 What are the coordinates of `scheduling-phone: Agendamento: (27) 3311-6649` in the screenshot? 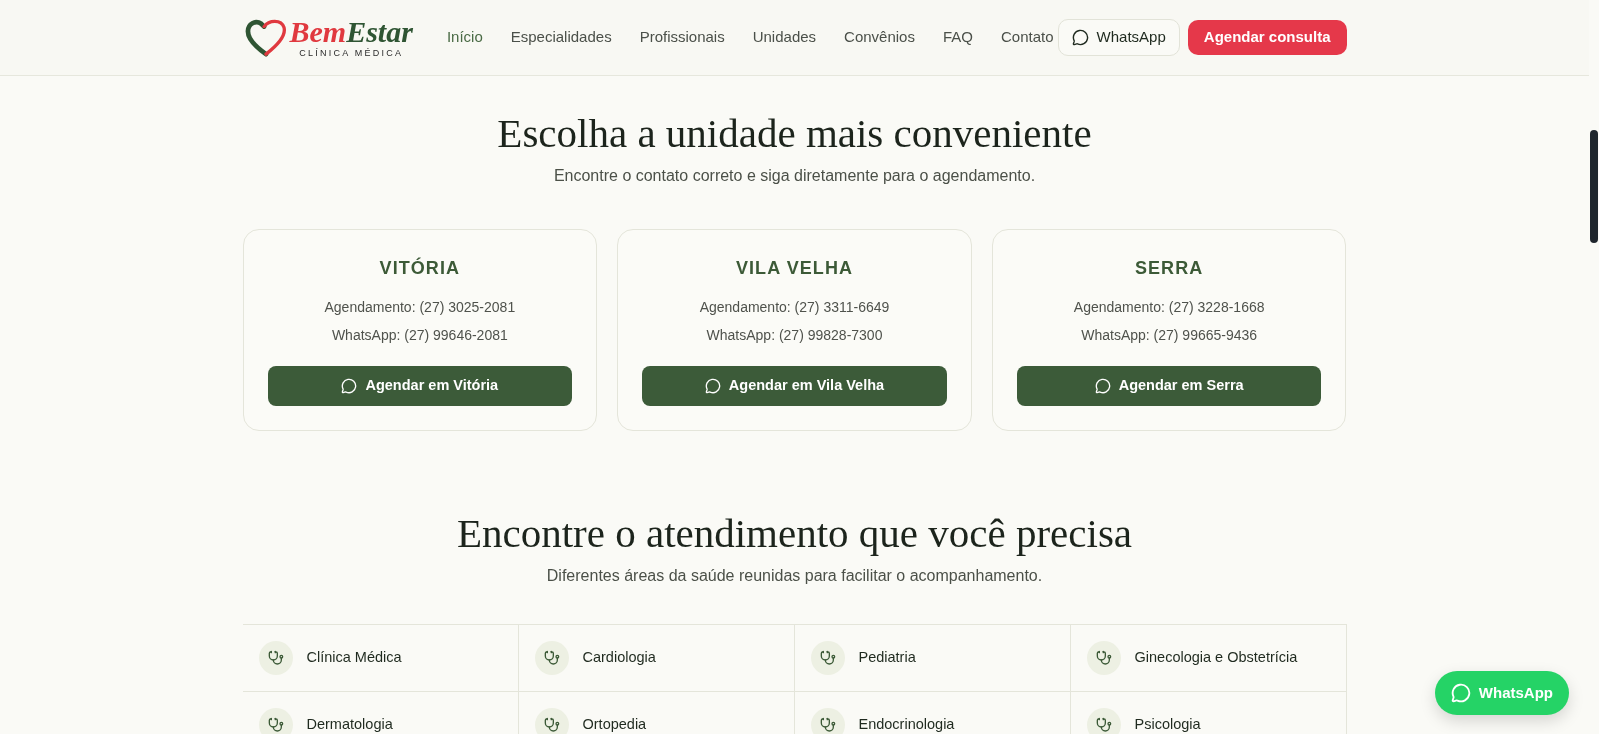 It's located at (794, 307).